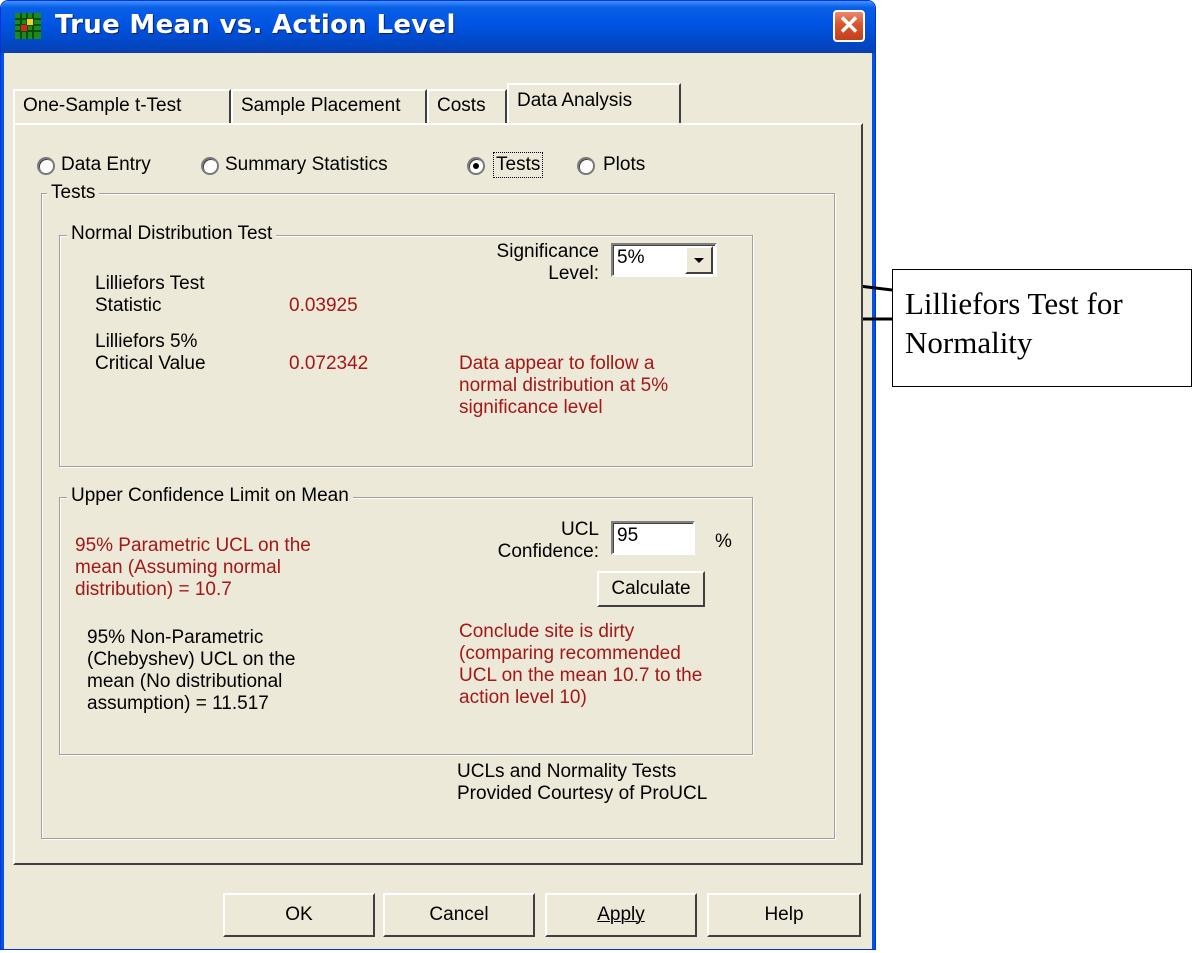 The height and width of the screenshot is (953, 1200). I want to click on nonparametric-ucl-line4: assumption) = 11.517, so click(178, 703).